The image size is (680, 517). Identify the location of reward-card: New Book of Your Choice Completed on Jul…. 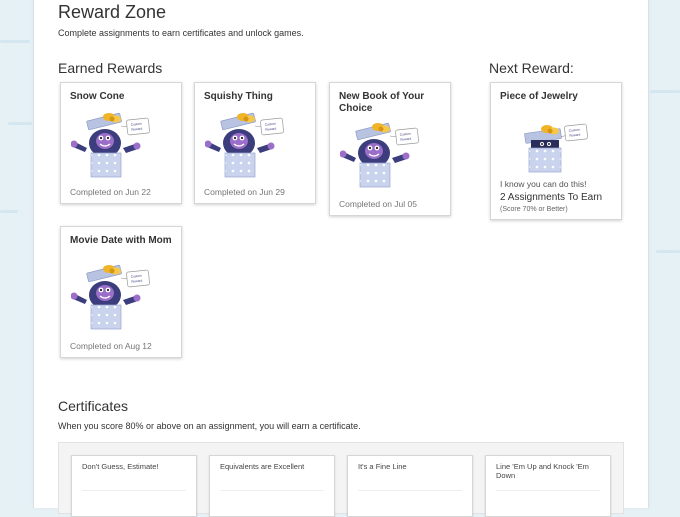
(390, 149).